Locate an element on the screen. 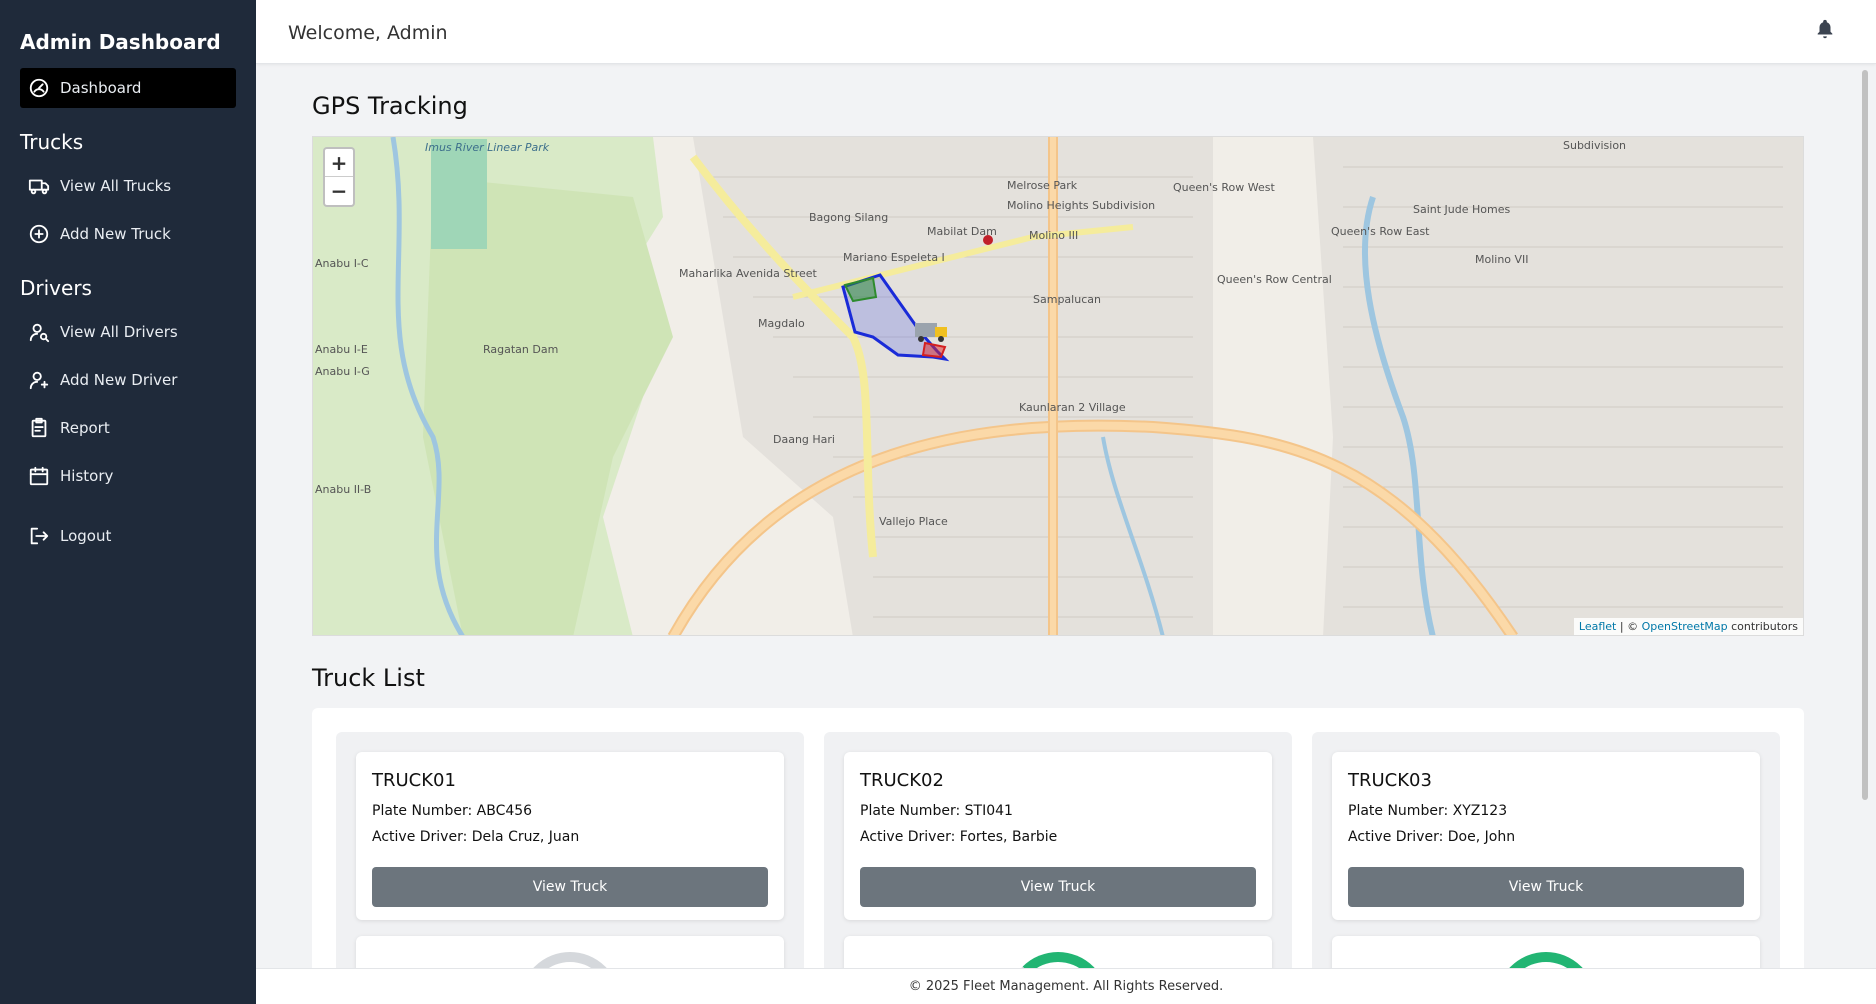 Image resolution: width=1876 pixels, height=1004 pixels. gps-tracking-title: GPS Tracking is located at coordinates (390, 106).